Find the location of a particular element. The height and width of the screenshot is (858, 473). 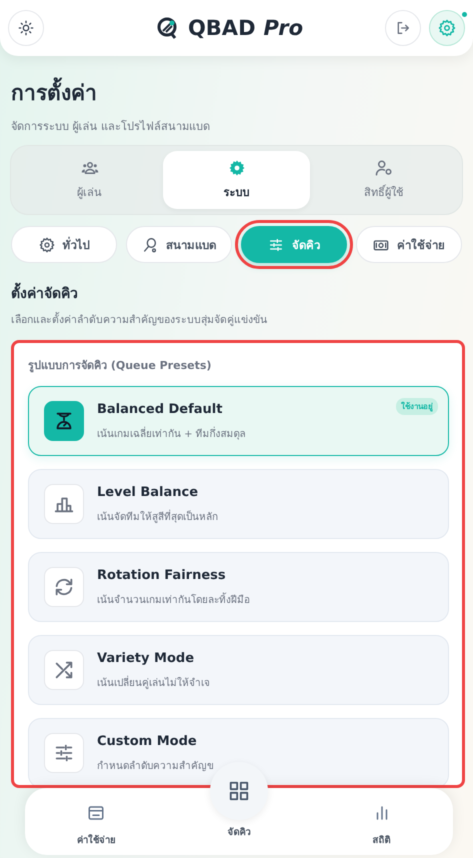

logo-suffix: Pro is located at coordinates (284, 28).